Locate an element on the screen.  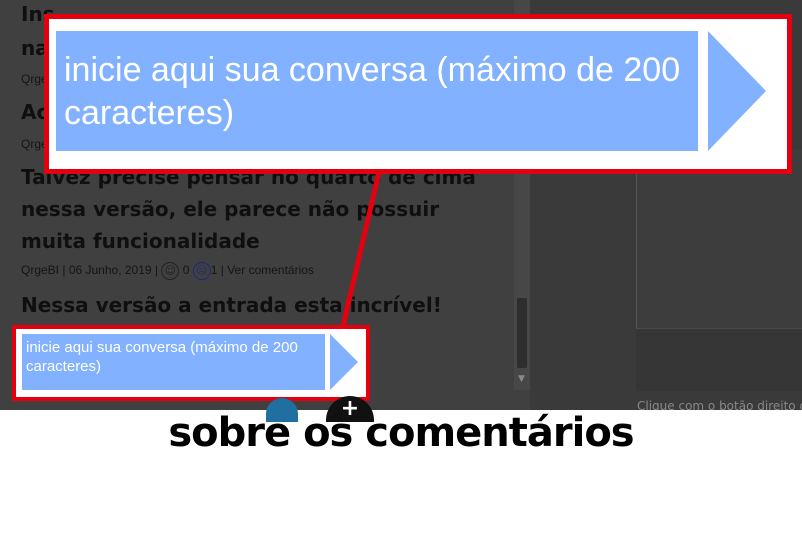
side-pane-lower is located at coordinates (719, 359).